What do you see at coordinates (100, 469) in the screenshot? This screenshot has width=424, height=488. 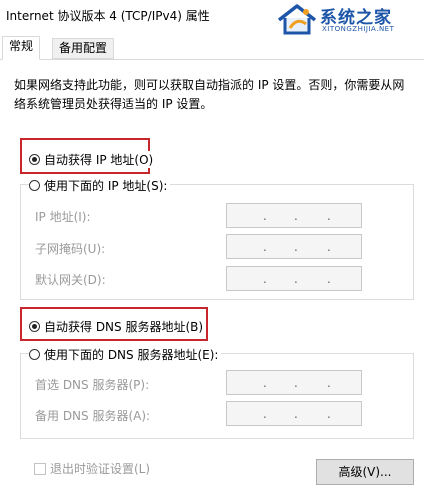 I see `validate-on-exit-label: 退出时验证设置(L)` at bounding box center [100, 469].